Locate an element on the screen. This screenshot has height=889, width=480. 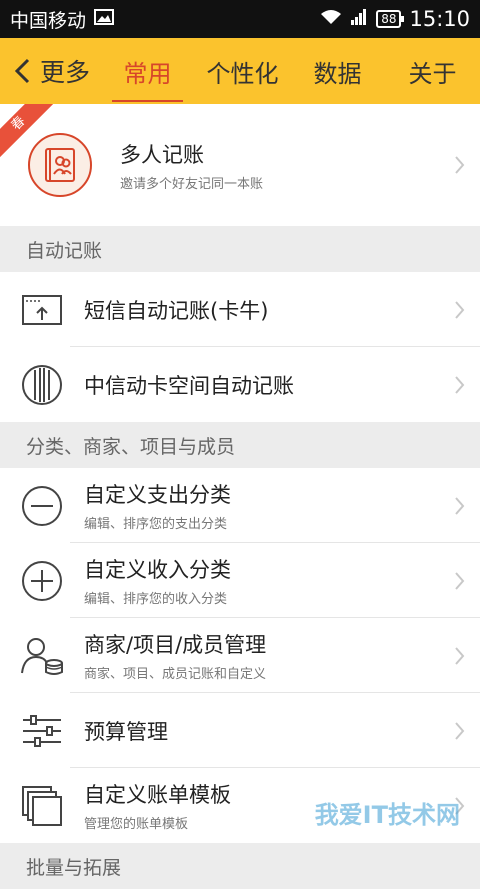
expense-category-item: 自定义支出分类 编辑、排序您的支出分类 is located at coordinates (240, 505).